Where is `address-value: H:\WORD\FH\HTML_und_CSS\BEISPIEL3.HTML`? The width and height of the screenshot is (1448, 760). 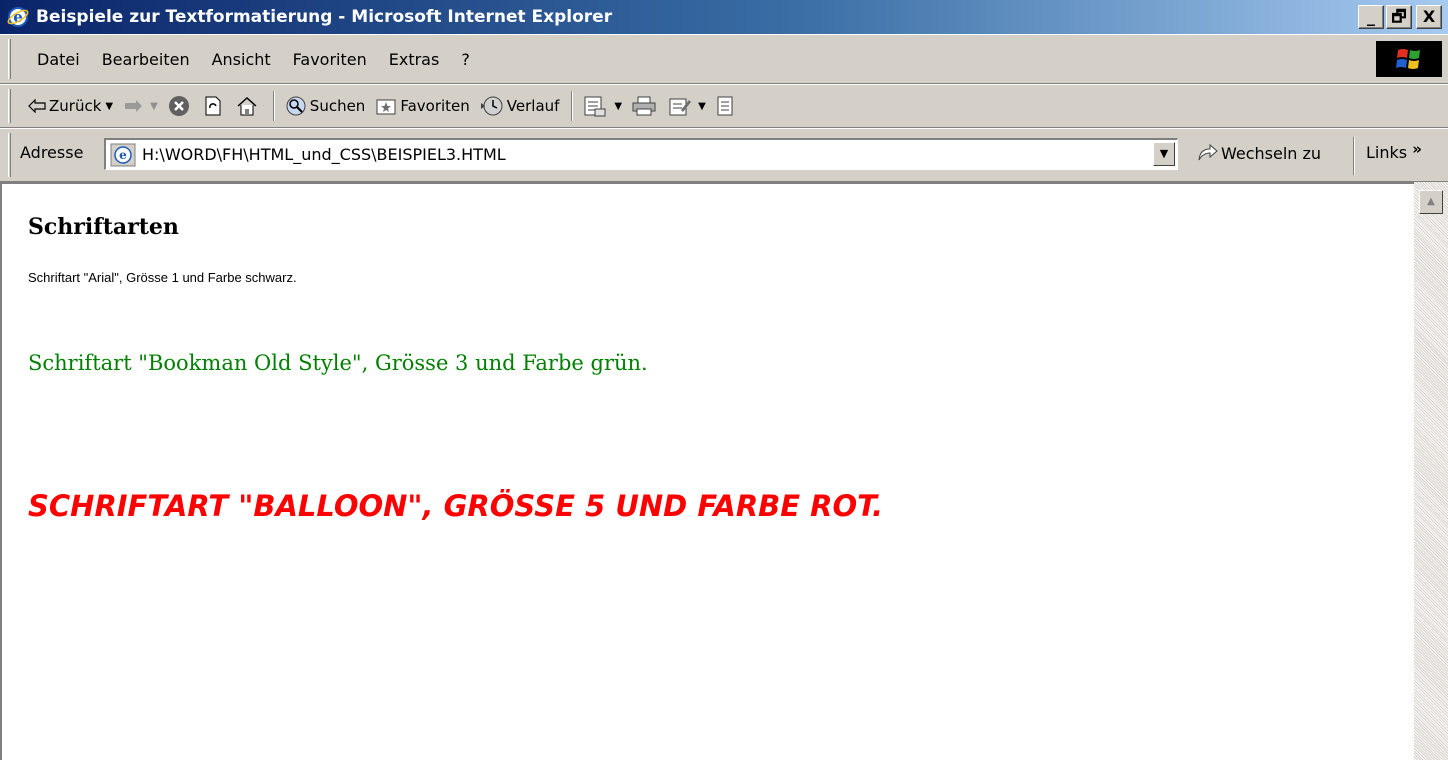 address-value: H:\WORD\FH\HTML_und_CSS\BEISPIEL3.HTML is located at coordinates (324, 154).